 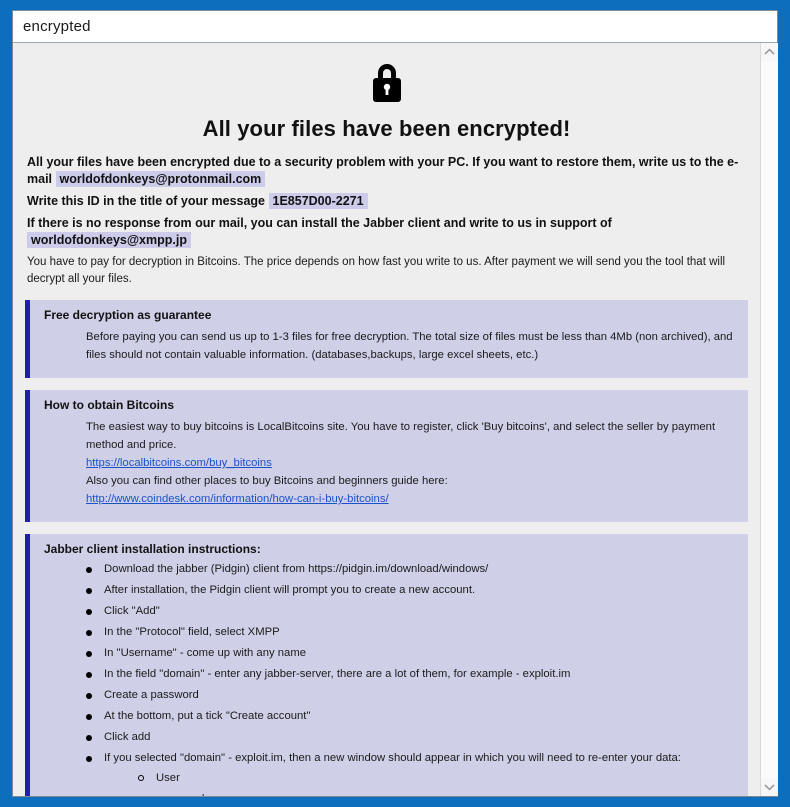 What do you see at coordinates (395, 27) in the screenshot?
I see `window-titlebar: encrypted` at bounding box center [395, 27].